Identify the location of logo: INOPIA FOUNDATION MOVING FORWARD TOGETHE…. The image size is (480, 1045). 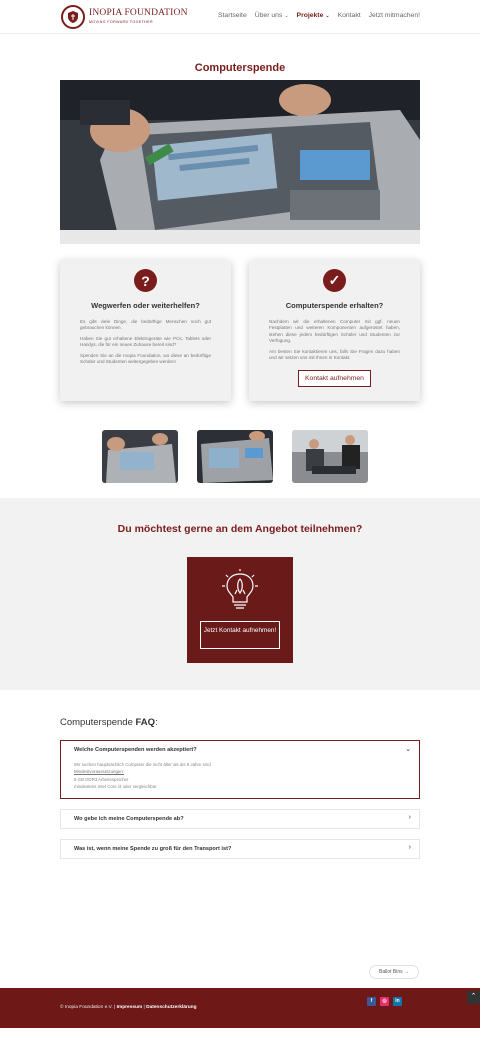
(124, 17).